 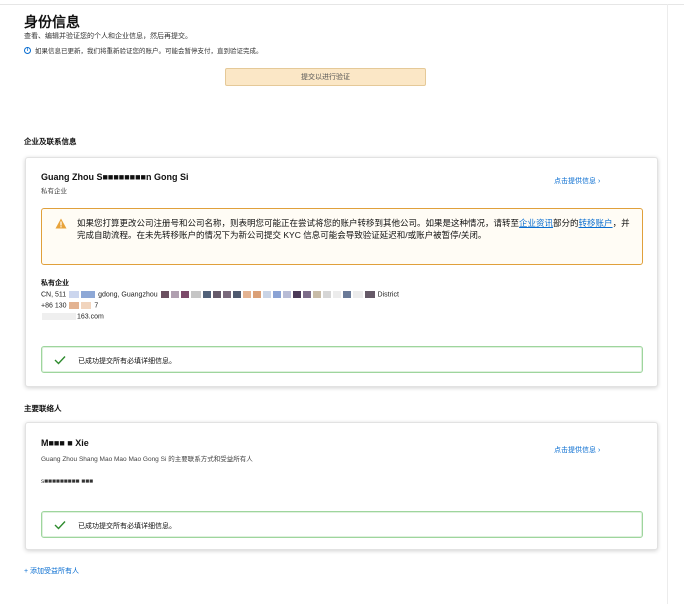 I want to click on business-success-message: 已成功提交所有必填详细信息。, so click(x=342, y=359).